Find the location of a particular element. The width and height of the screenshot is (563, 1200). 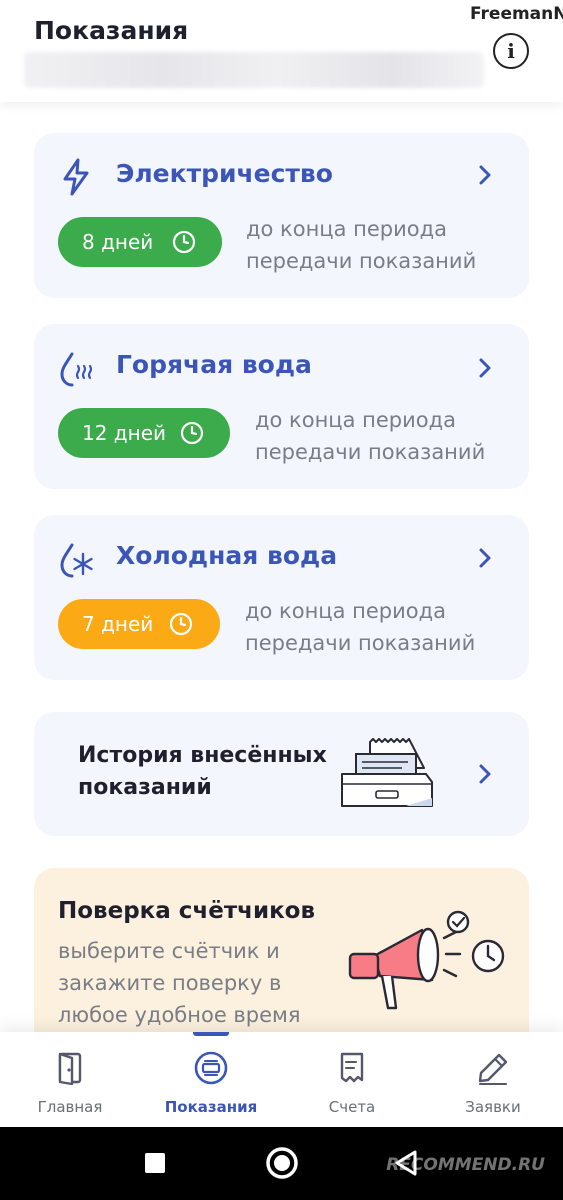

system-navigation-bar: RECOMMEND.RU is located at coordinates (281, 1163).